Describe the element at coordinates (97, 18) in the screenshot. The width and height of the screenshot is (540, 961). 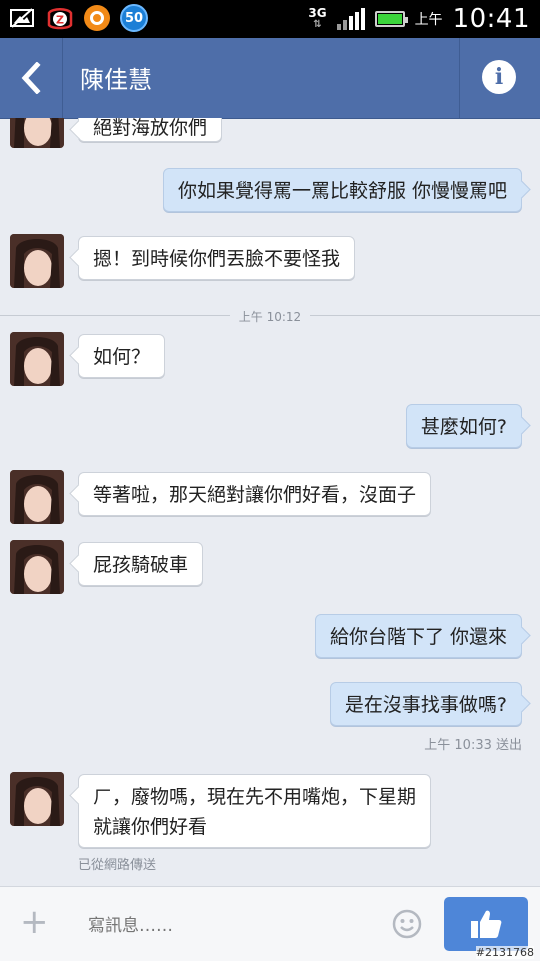
I see `orange-app-icon` at that location.